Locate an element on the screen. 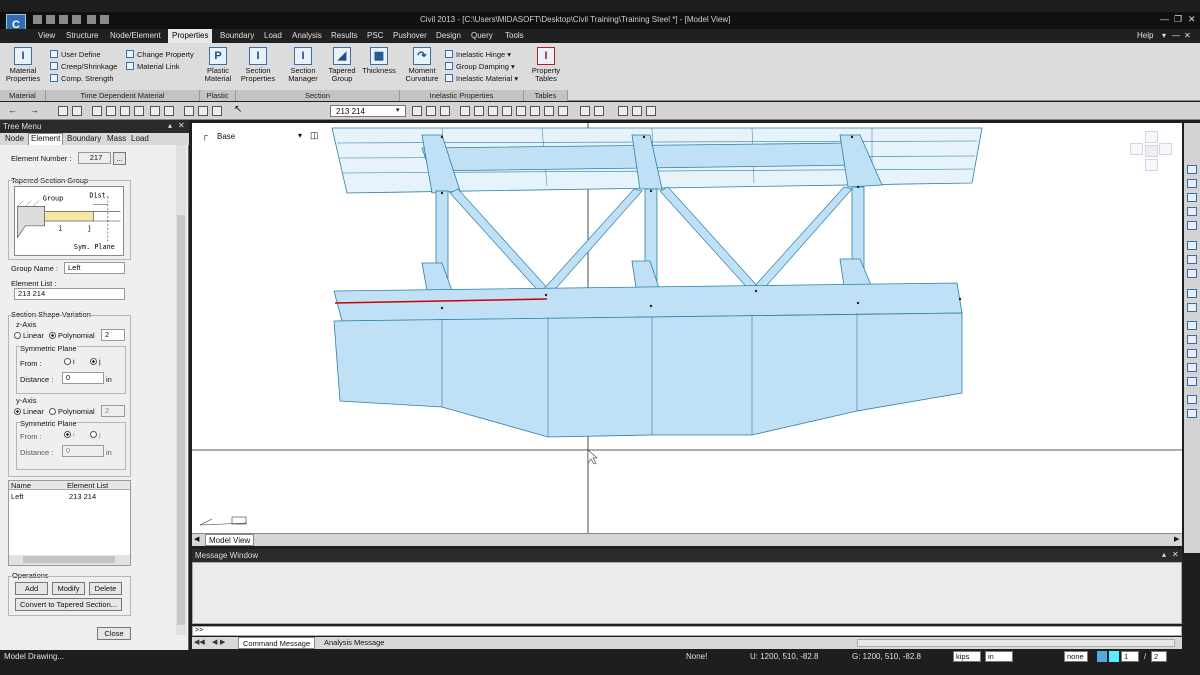  material-properties-button: I Material Properties is located at coordinates (23, 65).